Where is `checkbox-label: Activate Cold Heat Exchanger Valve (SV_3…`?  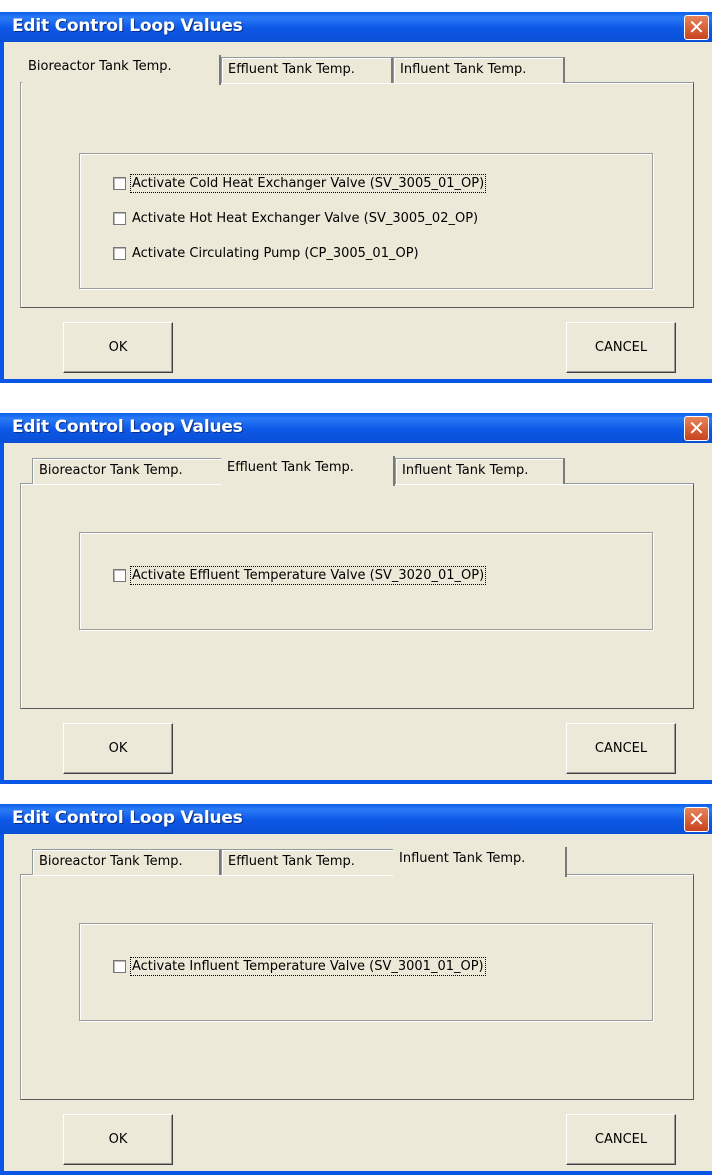
checkbox-label: Activate Cold Heat Exchanger Valve (SV_3… is located at coordinates (308, 183).